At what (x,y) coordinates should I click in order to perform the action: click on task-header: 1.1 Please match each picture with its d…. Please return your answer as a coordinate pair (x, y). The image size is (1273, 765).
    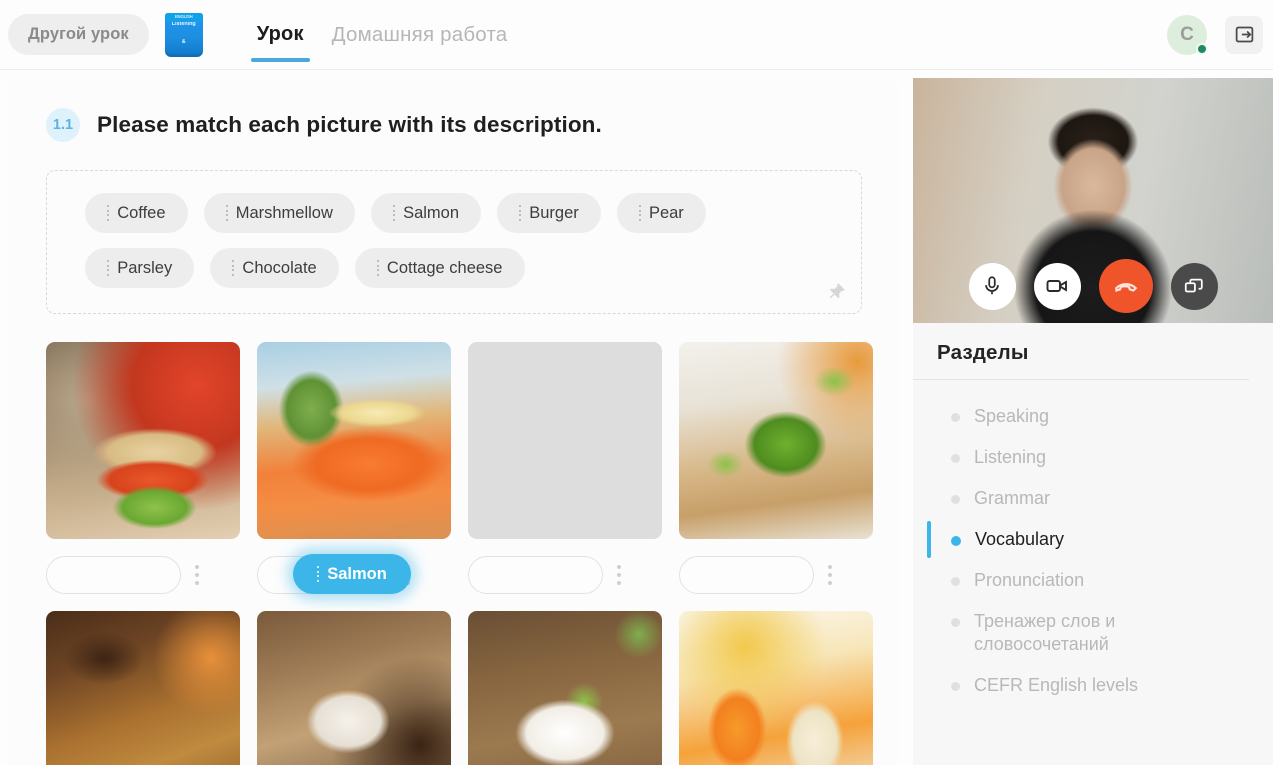
    Looking at the image, I should click on (453, 110).